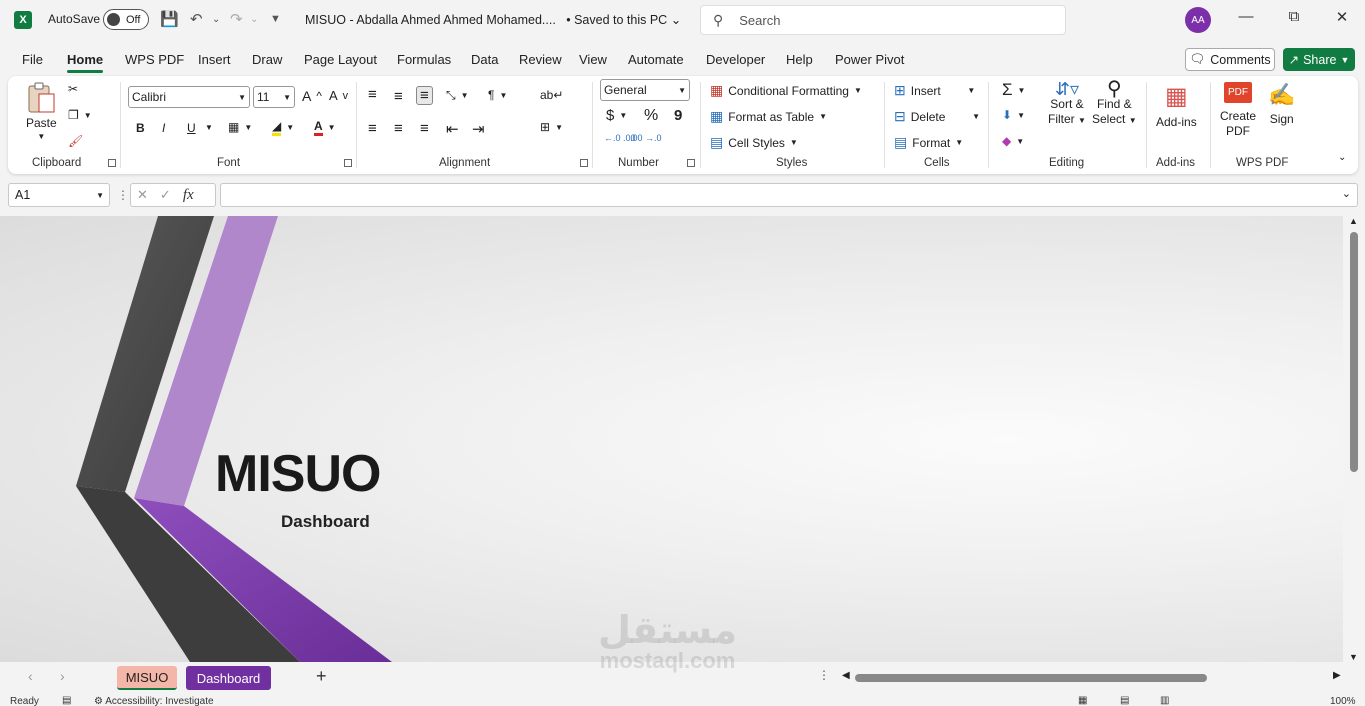 The width and height of the screenshot is (1365, 706). Describe the element at coordinates (799, 59) in the screenshot. I see `tab-help: Help` at that location.